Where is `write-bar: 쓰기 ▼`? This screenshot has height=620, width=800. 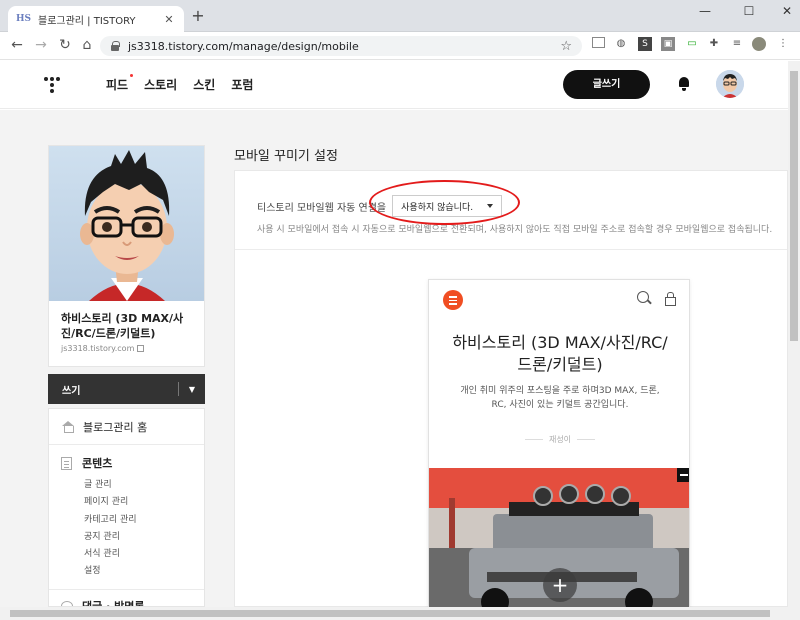
write-bar: 쓰기 ▼ is located at coordinates (126, 389).